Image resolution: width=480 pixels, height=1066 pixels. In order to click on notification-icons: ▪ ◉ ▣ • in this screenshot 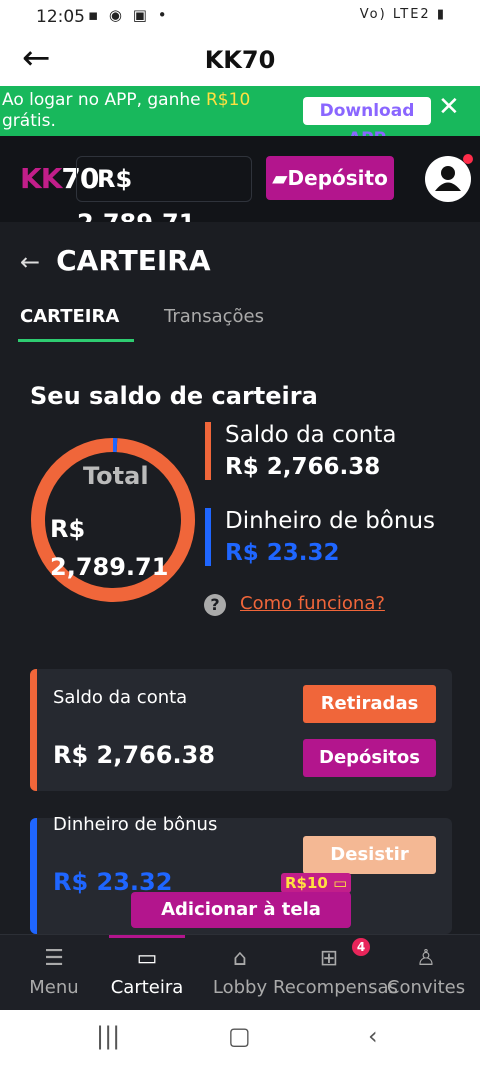, I will do `click(129, 15)`.